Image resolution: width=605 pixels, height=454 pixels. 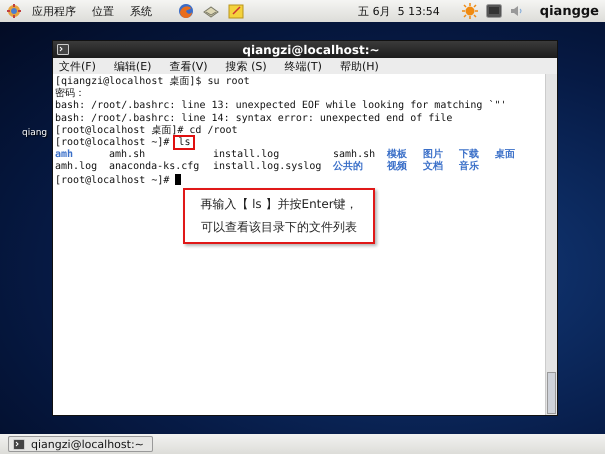 I want to click on user-name: qiangge, so click(x=569, y=11).